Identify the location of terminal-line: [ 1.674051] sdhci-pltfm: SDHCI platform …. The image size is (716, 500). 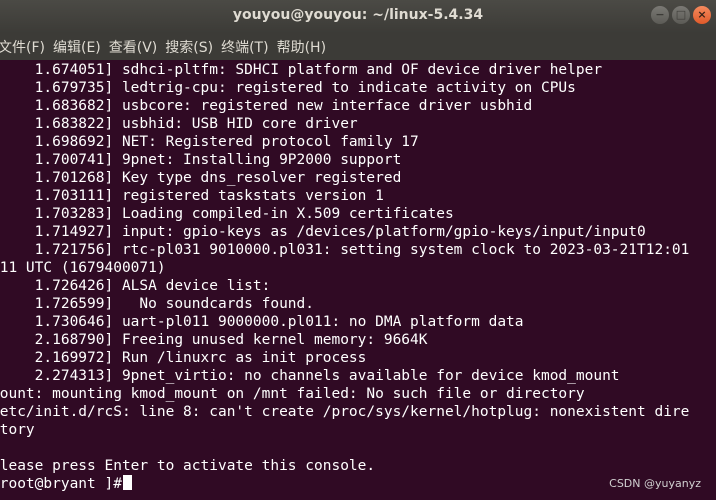
(301, 70).